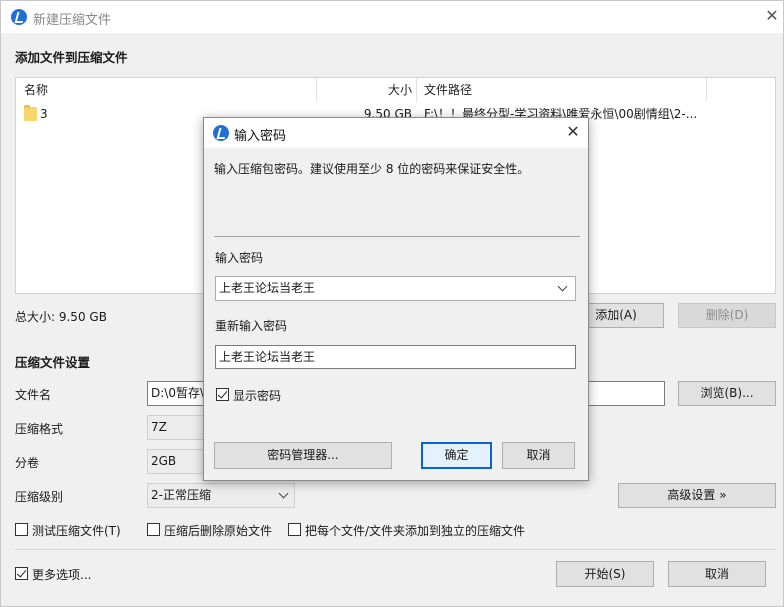  What do you see at coordinates (159, 427) in the screenshot?
I see `format-value: 7Z` at bounding box center [159, 427].